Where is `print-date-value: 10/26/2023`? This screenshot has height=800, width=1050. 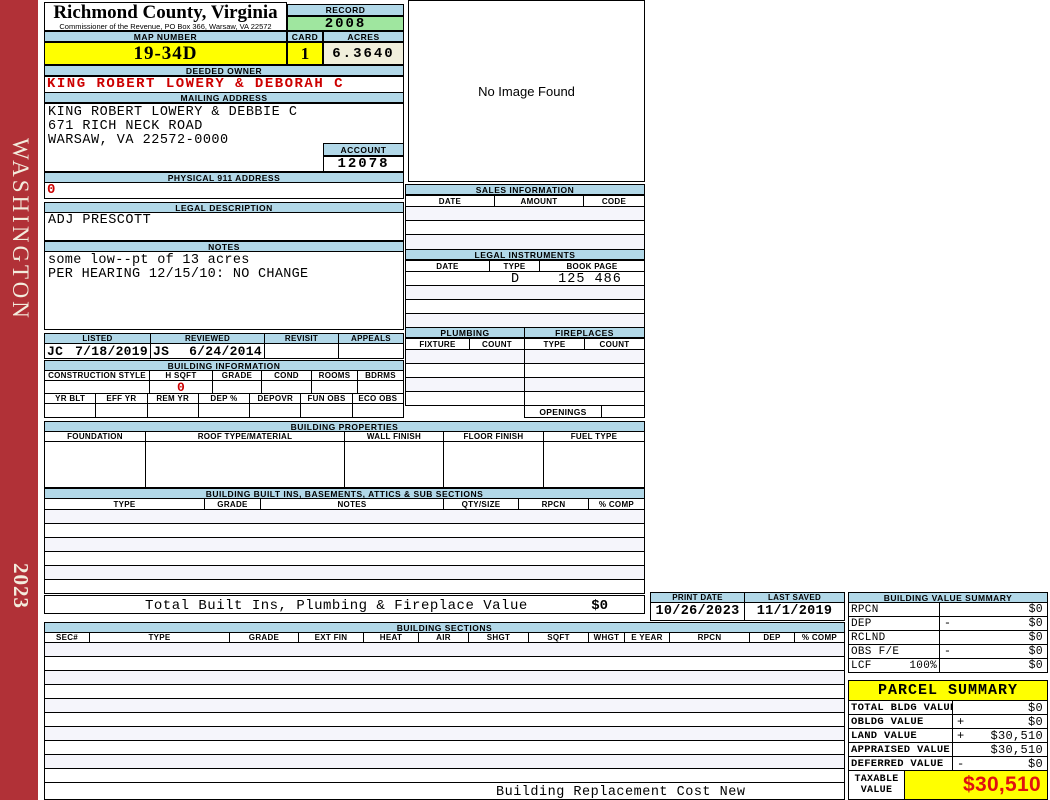 print-date-value: 10/26/2023 is located at coordinates (698, 611).